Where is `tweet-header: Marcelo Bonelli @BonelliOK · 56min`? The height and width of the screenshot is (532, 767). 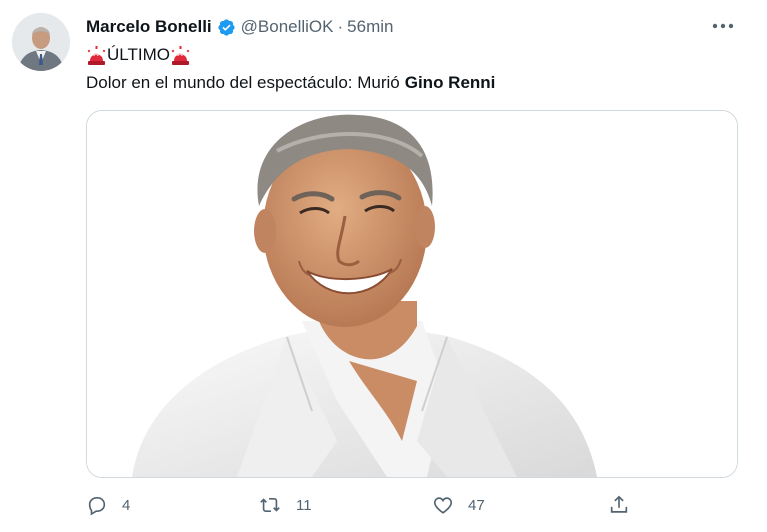
tweet-header: Marcelo Bonelli @BonelliOK · 56min is located at coordinates (239, 27).